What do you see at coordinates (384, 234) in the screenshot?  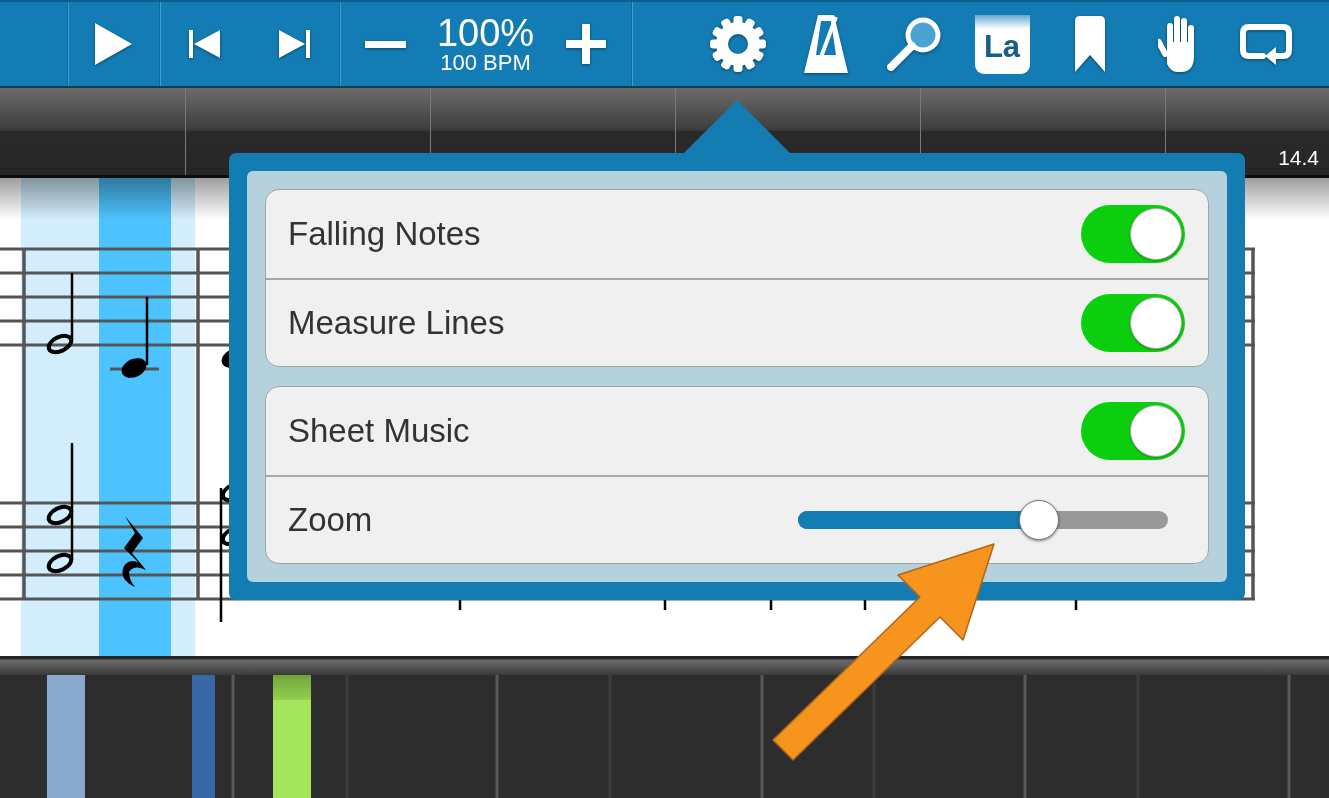 I see `setting-label: Falling Notes` at bounding box center [384, 234].